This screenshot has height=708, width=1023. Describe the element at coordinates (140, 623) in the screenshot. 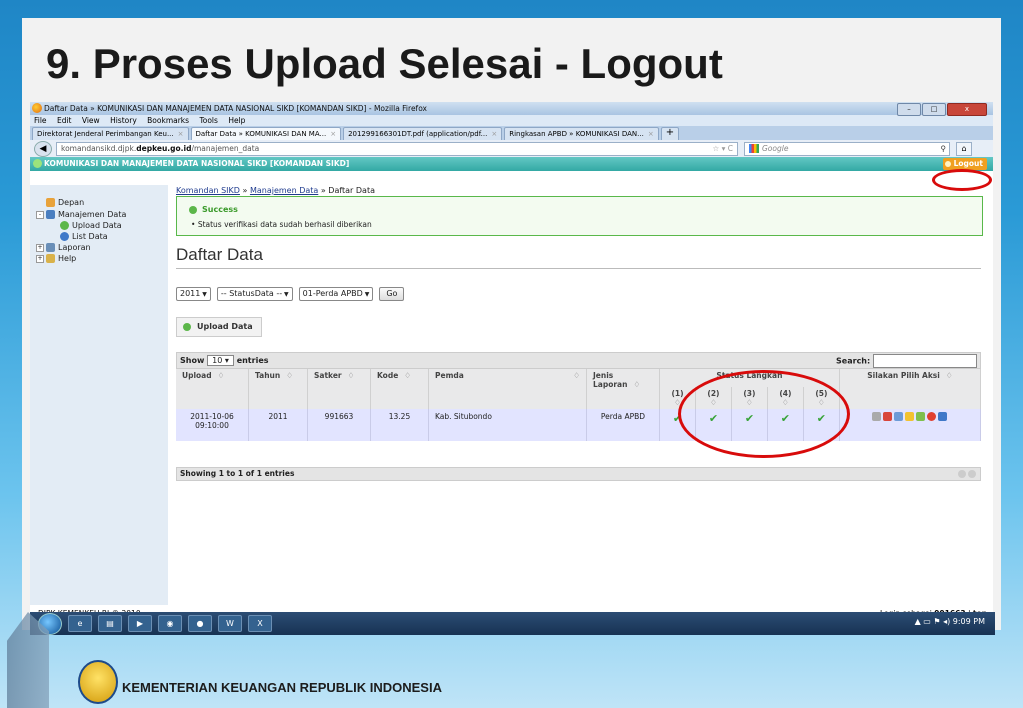

I see `media-icon: ▶` at that location.